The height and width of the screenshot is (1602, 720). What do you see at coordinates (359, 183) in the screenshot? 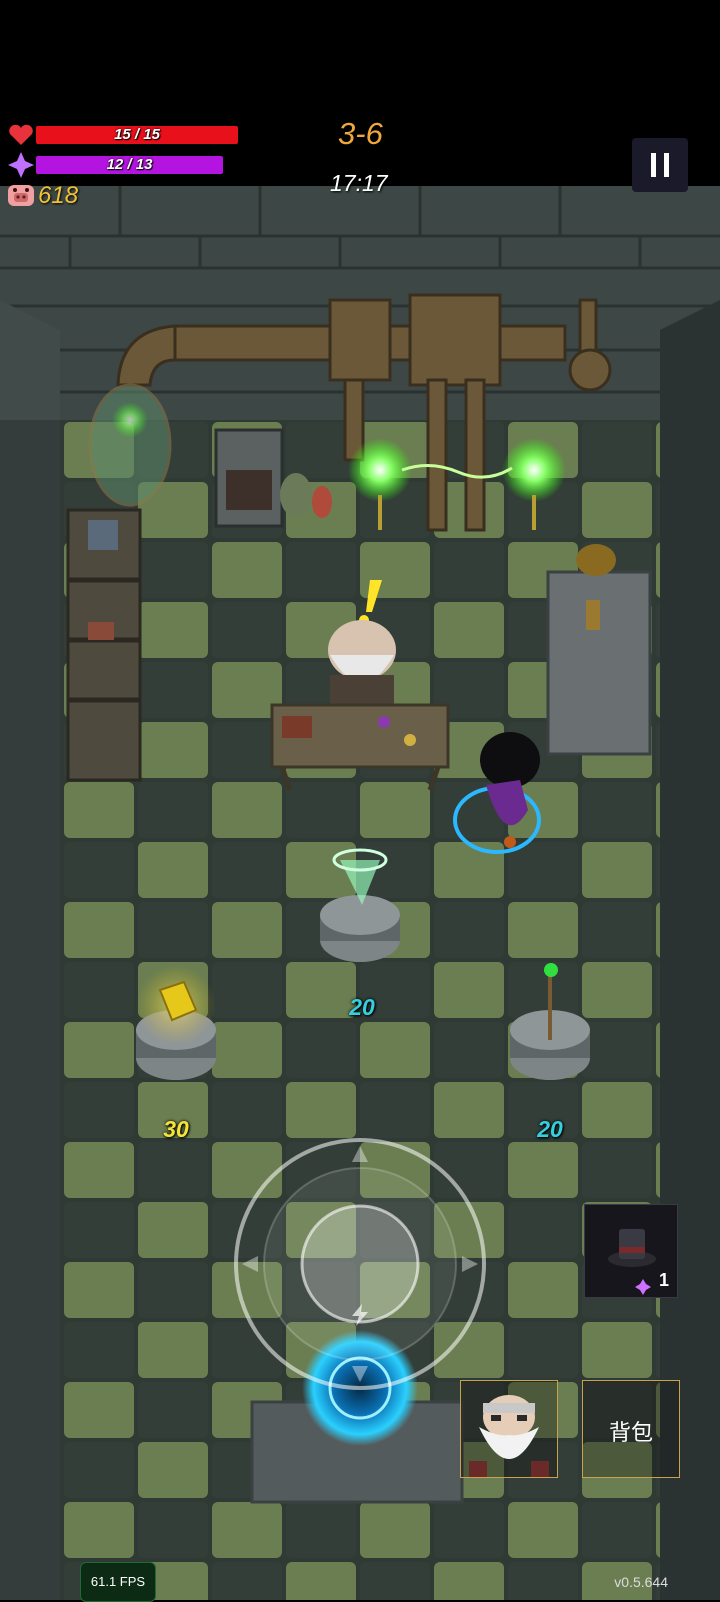
I see `game-timer: 17:17` at bounding box center [359, 183].